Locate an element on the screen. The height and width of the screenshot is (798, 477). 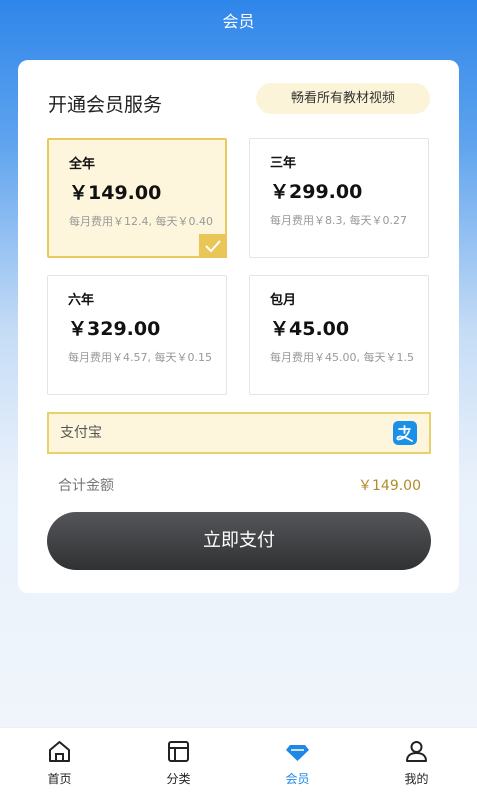
plan-option-three-year: 三年 ￥299.00 每月费用￥8.3, 每天￥0.27 is located at coordinates (339, 198).